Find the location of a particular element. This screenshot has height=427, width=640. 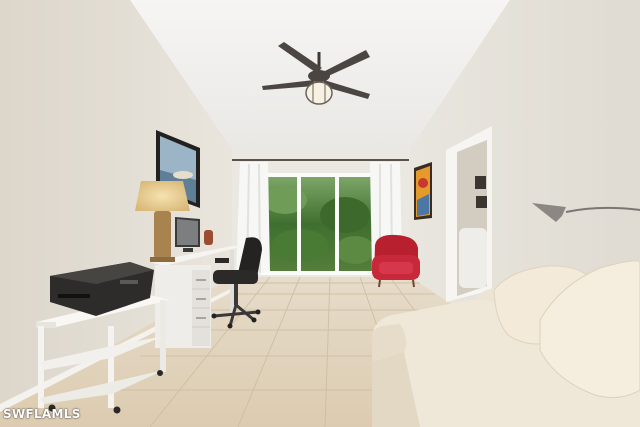

watermark-logo: SWFLAMLS is located at coordinates (42, 414).